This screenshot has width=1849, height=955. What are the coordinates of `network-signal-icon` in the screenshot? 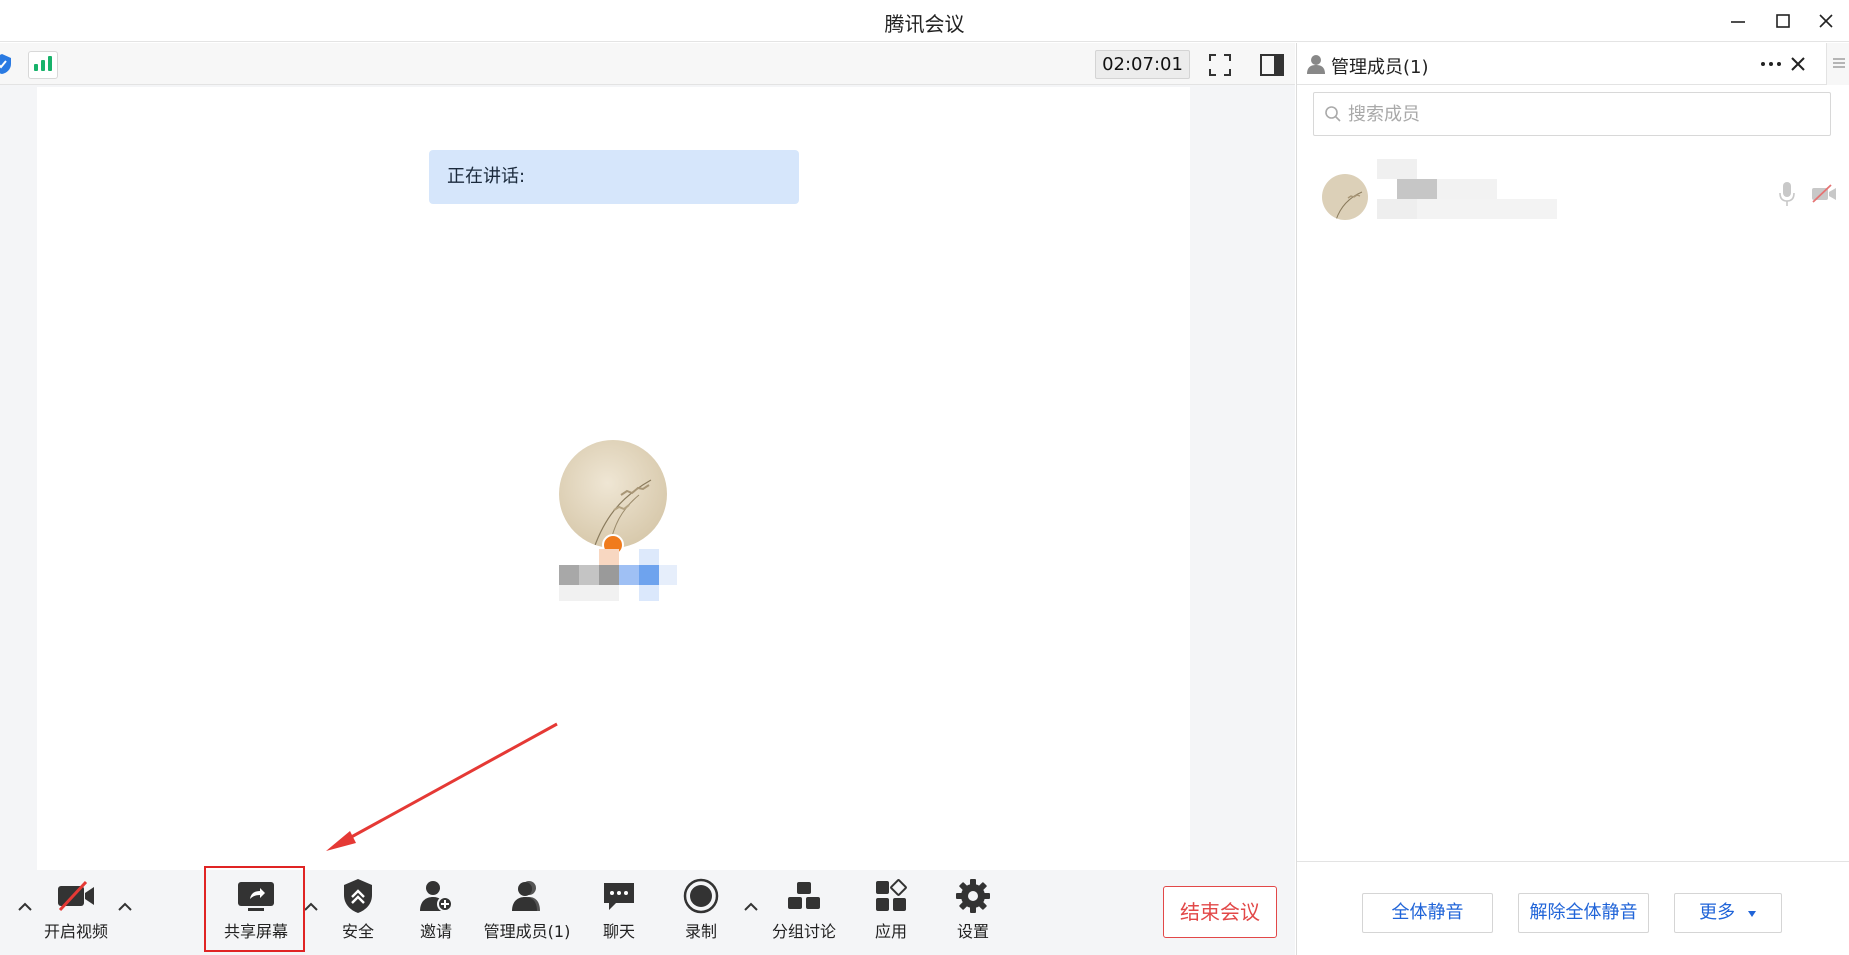 It's located at (43, 65).